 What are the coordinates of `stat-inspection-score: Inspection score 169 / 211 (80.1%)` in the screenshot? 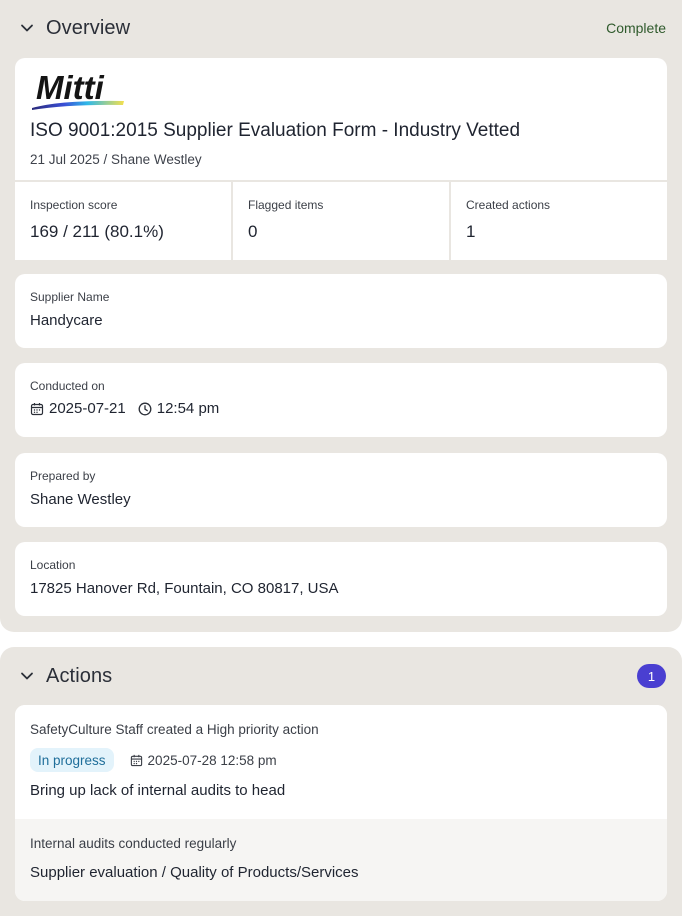 It's located at (123, 221).